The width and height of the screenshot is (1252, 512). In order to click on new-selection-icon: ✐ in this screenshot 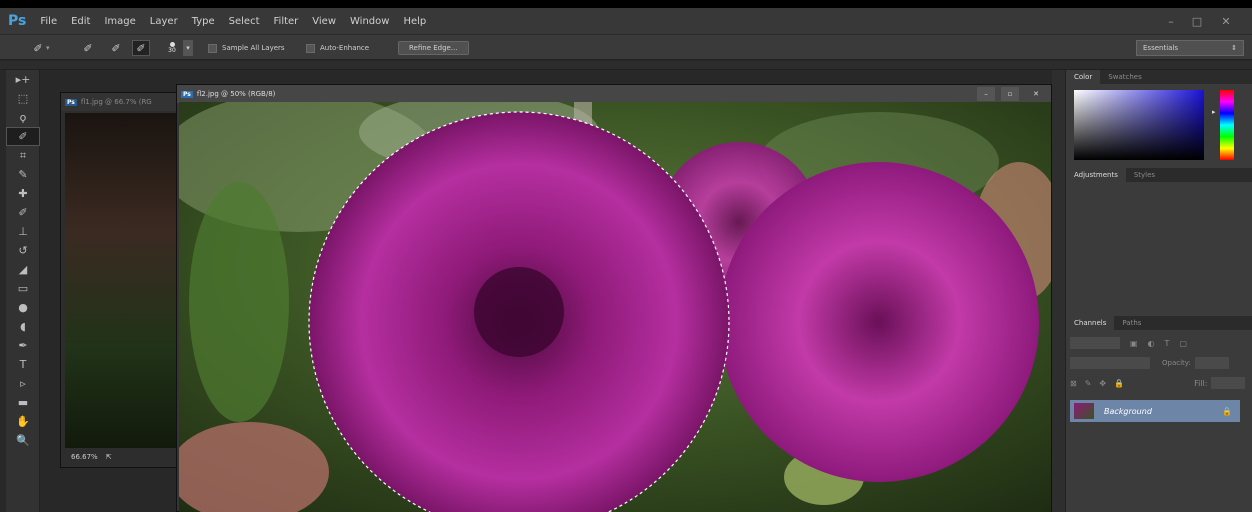, I will do `click(88, 48)`.